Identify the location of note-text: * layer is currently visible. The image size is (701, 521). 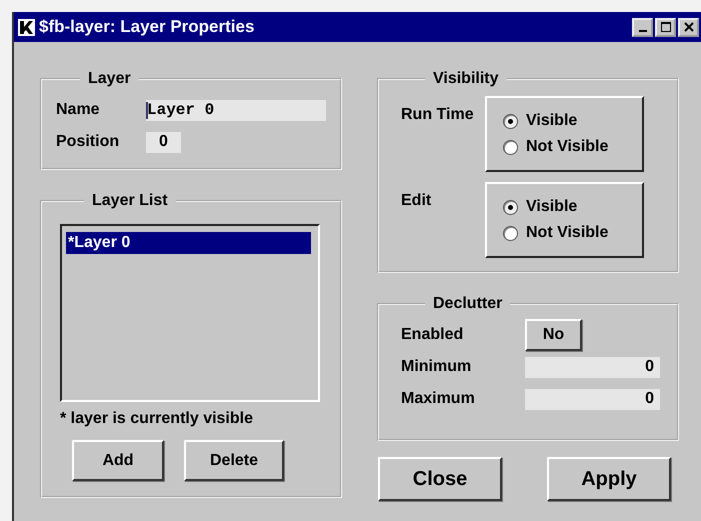
(157, 419).